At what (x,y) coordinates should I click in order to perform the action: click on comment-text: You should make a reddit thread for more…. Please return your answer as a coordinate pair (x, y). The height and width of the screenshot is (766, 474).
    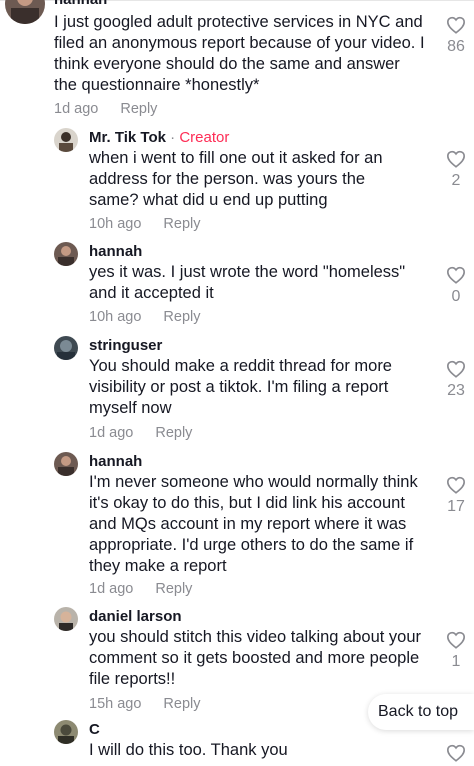
    Looking at the image, I should click on (240, 387).